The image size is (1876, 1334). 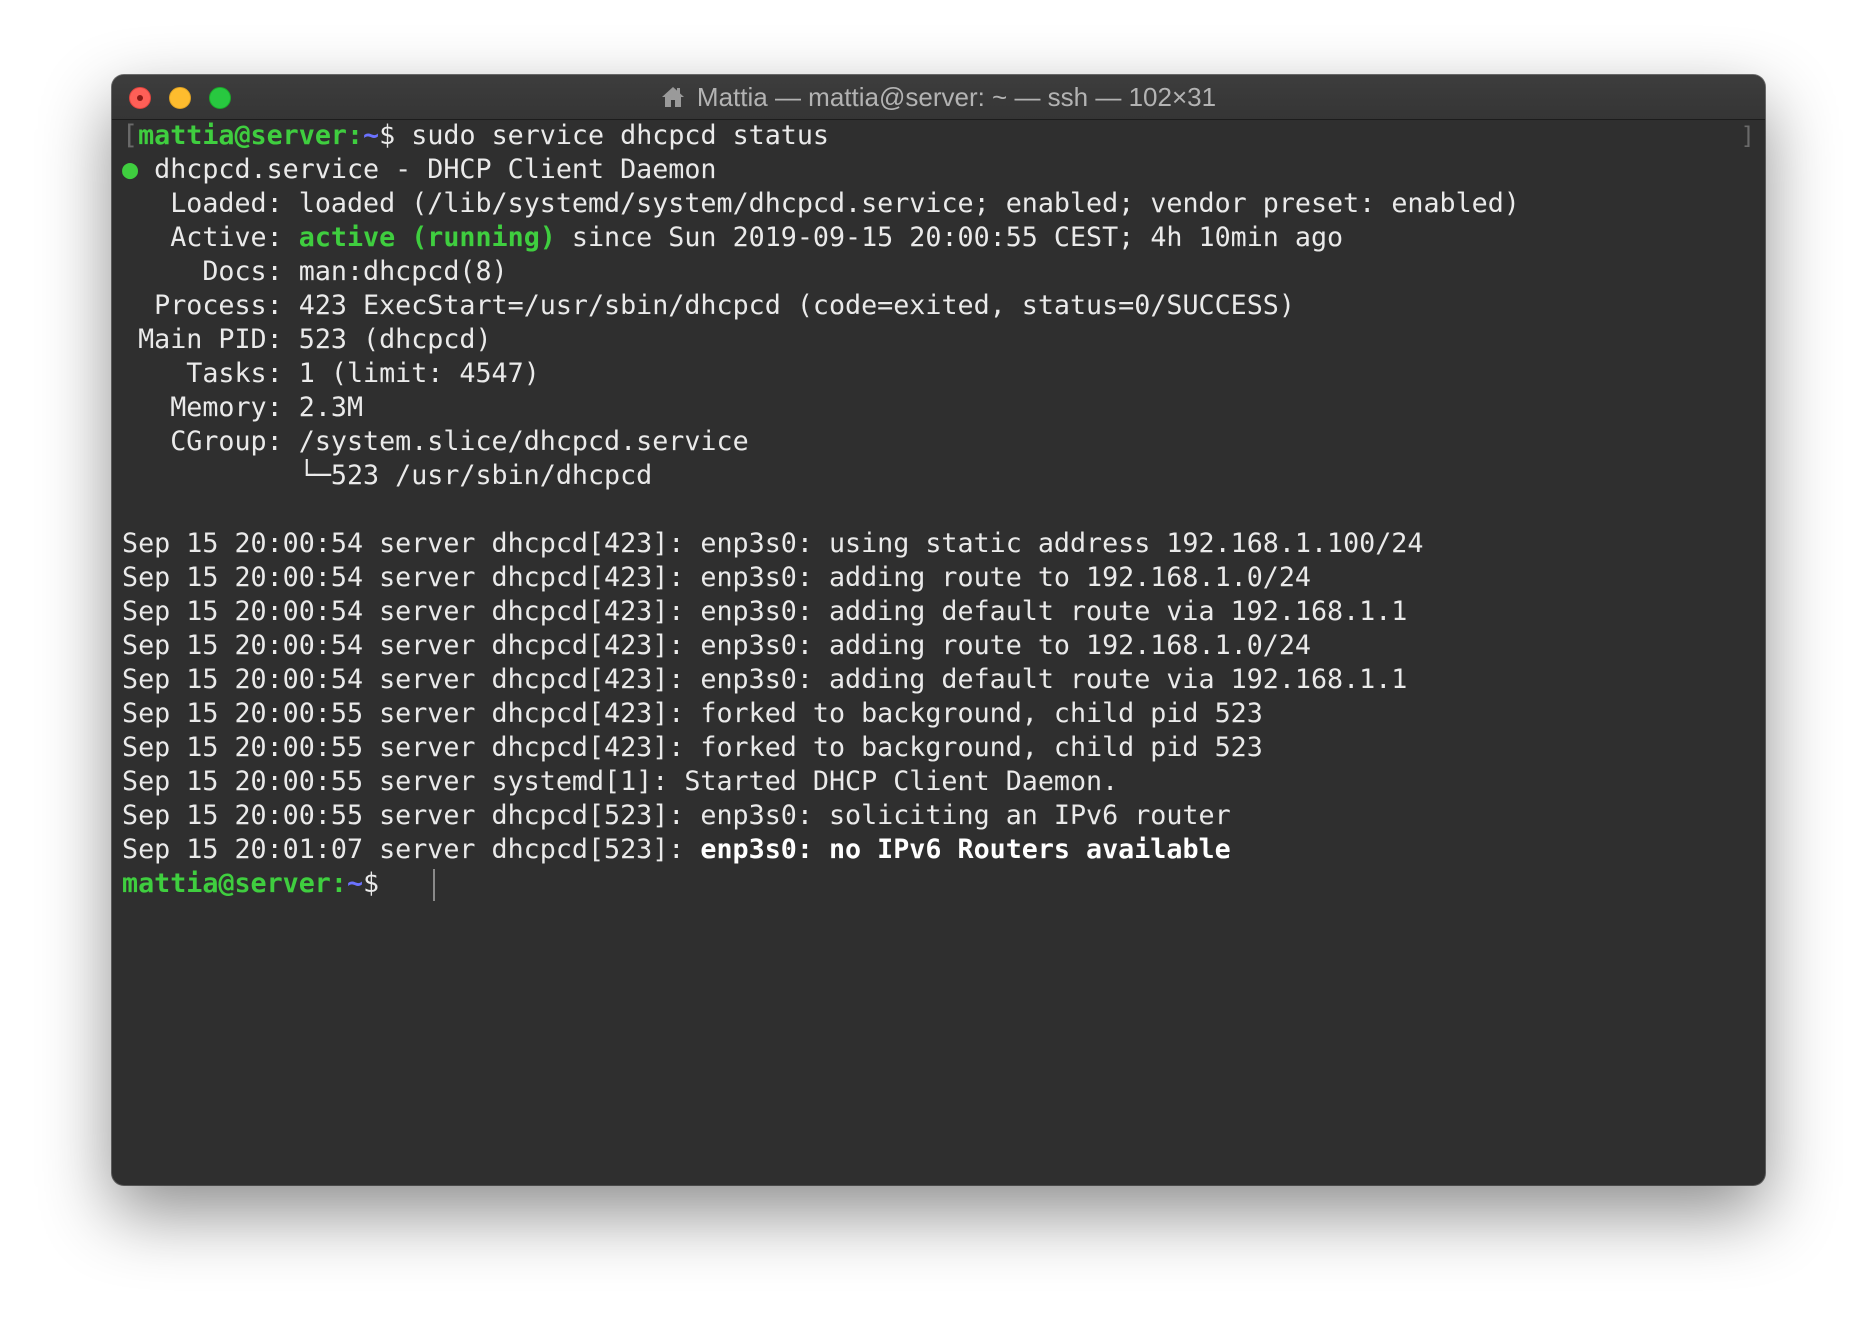 I want to click on process-label: Process:, so click(x=210, y=305).